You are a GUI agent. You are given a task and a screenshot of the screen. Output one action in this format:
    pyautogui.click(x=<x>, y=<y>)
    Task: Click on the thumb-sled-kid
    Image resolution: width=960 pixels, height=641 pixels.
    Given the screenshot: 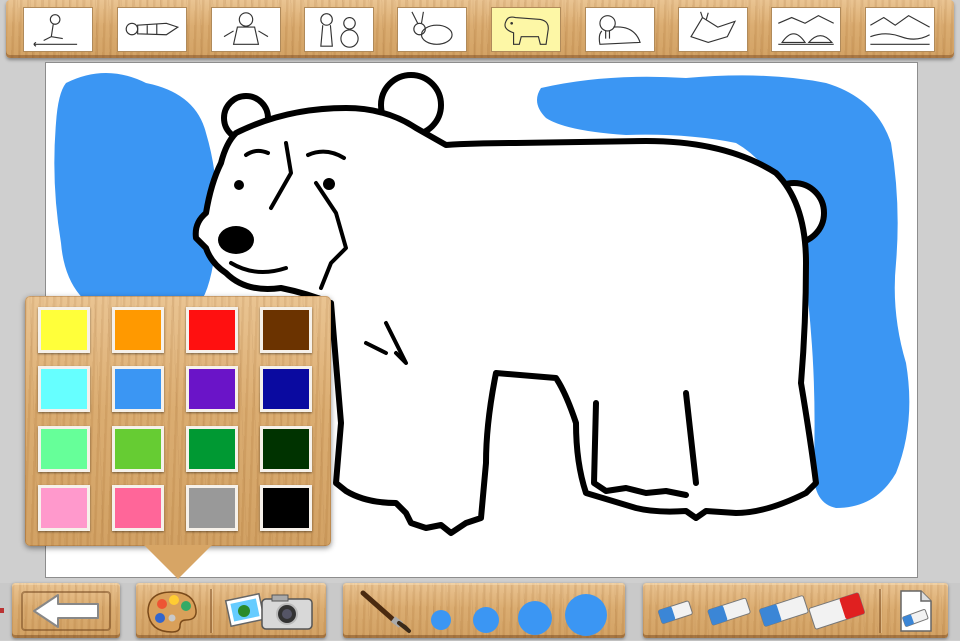 What is the action you would take?
    pyautogui.click(x=58, y=29)
    